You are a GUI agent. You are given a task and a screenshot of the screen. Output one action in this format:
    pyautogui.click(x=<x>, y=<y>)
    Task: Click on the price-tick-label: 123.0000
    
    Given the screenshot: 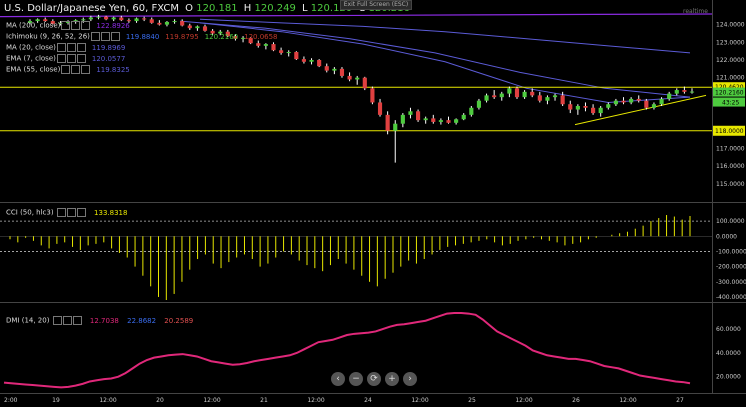 What is the action you would take?
    pyautogui.click(x=730, y=42)
    